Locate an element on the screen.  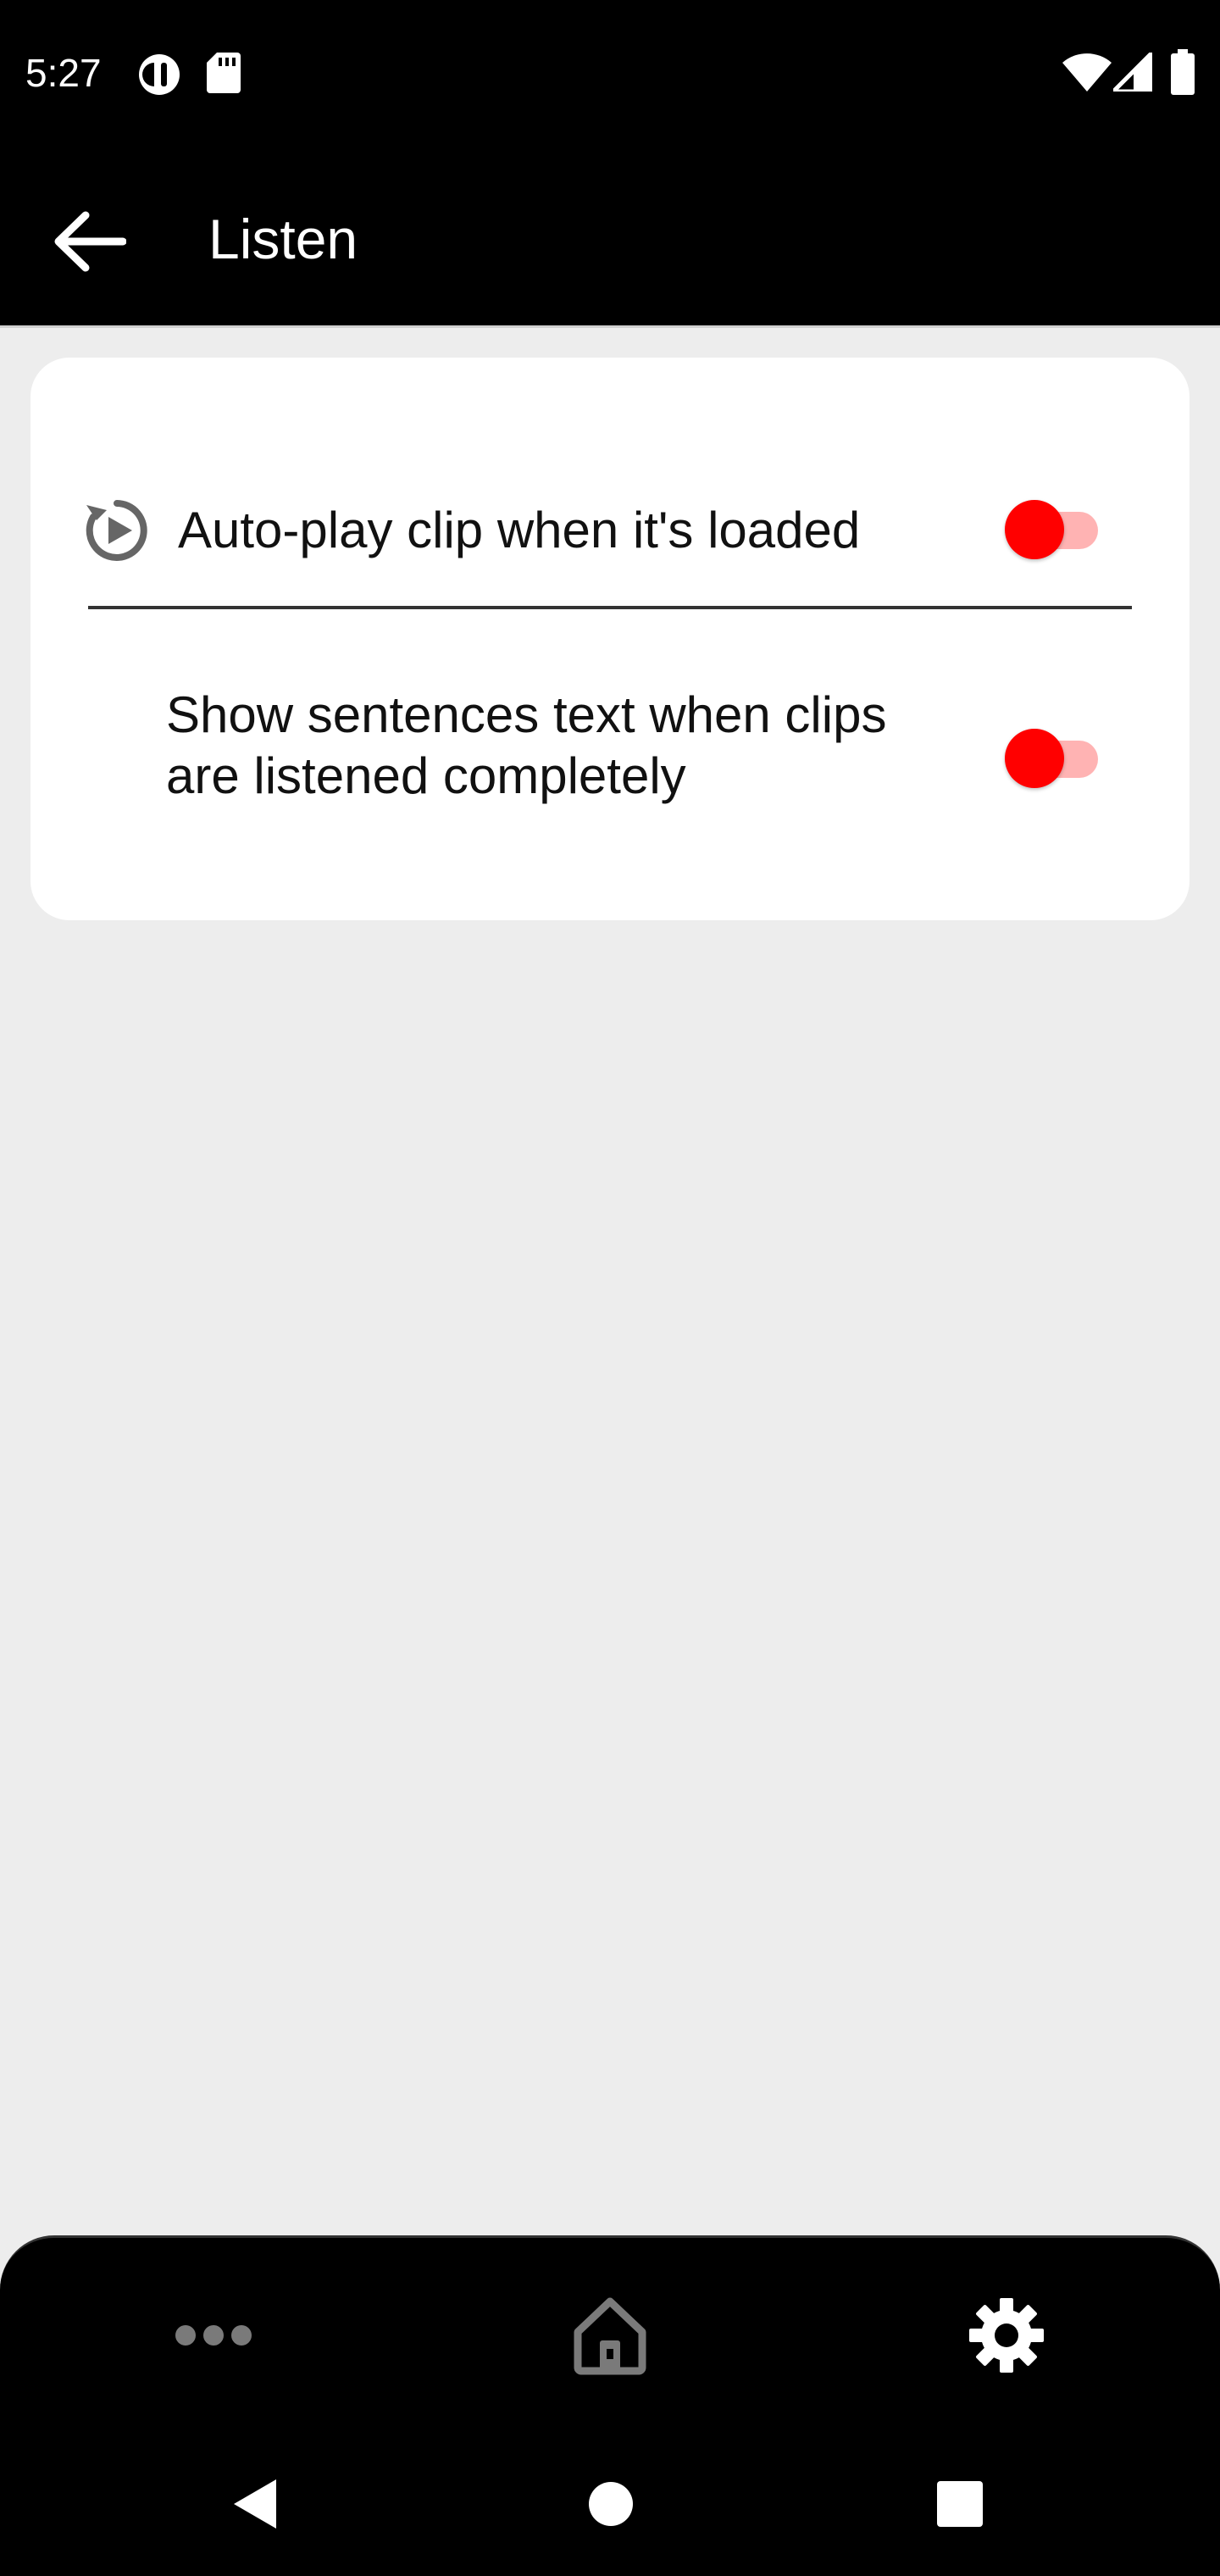
system-recents-button is located at coordinates (960, 2504).